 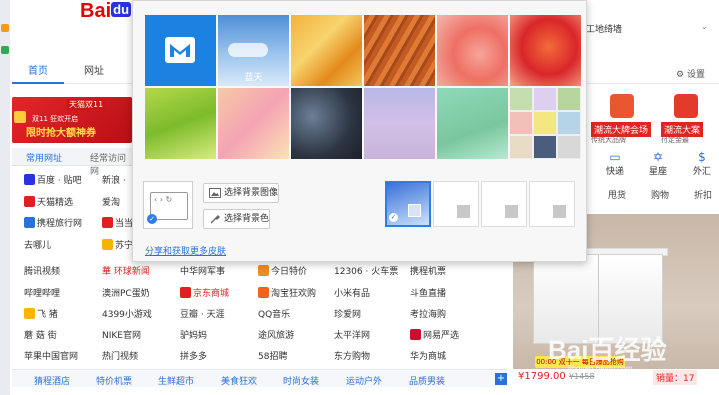 I want to click on site-link: 珍爱网, so click(x=347, y=313).